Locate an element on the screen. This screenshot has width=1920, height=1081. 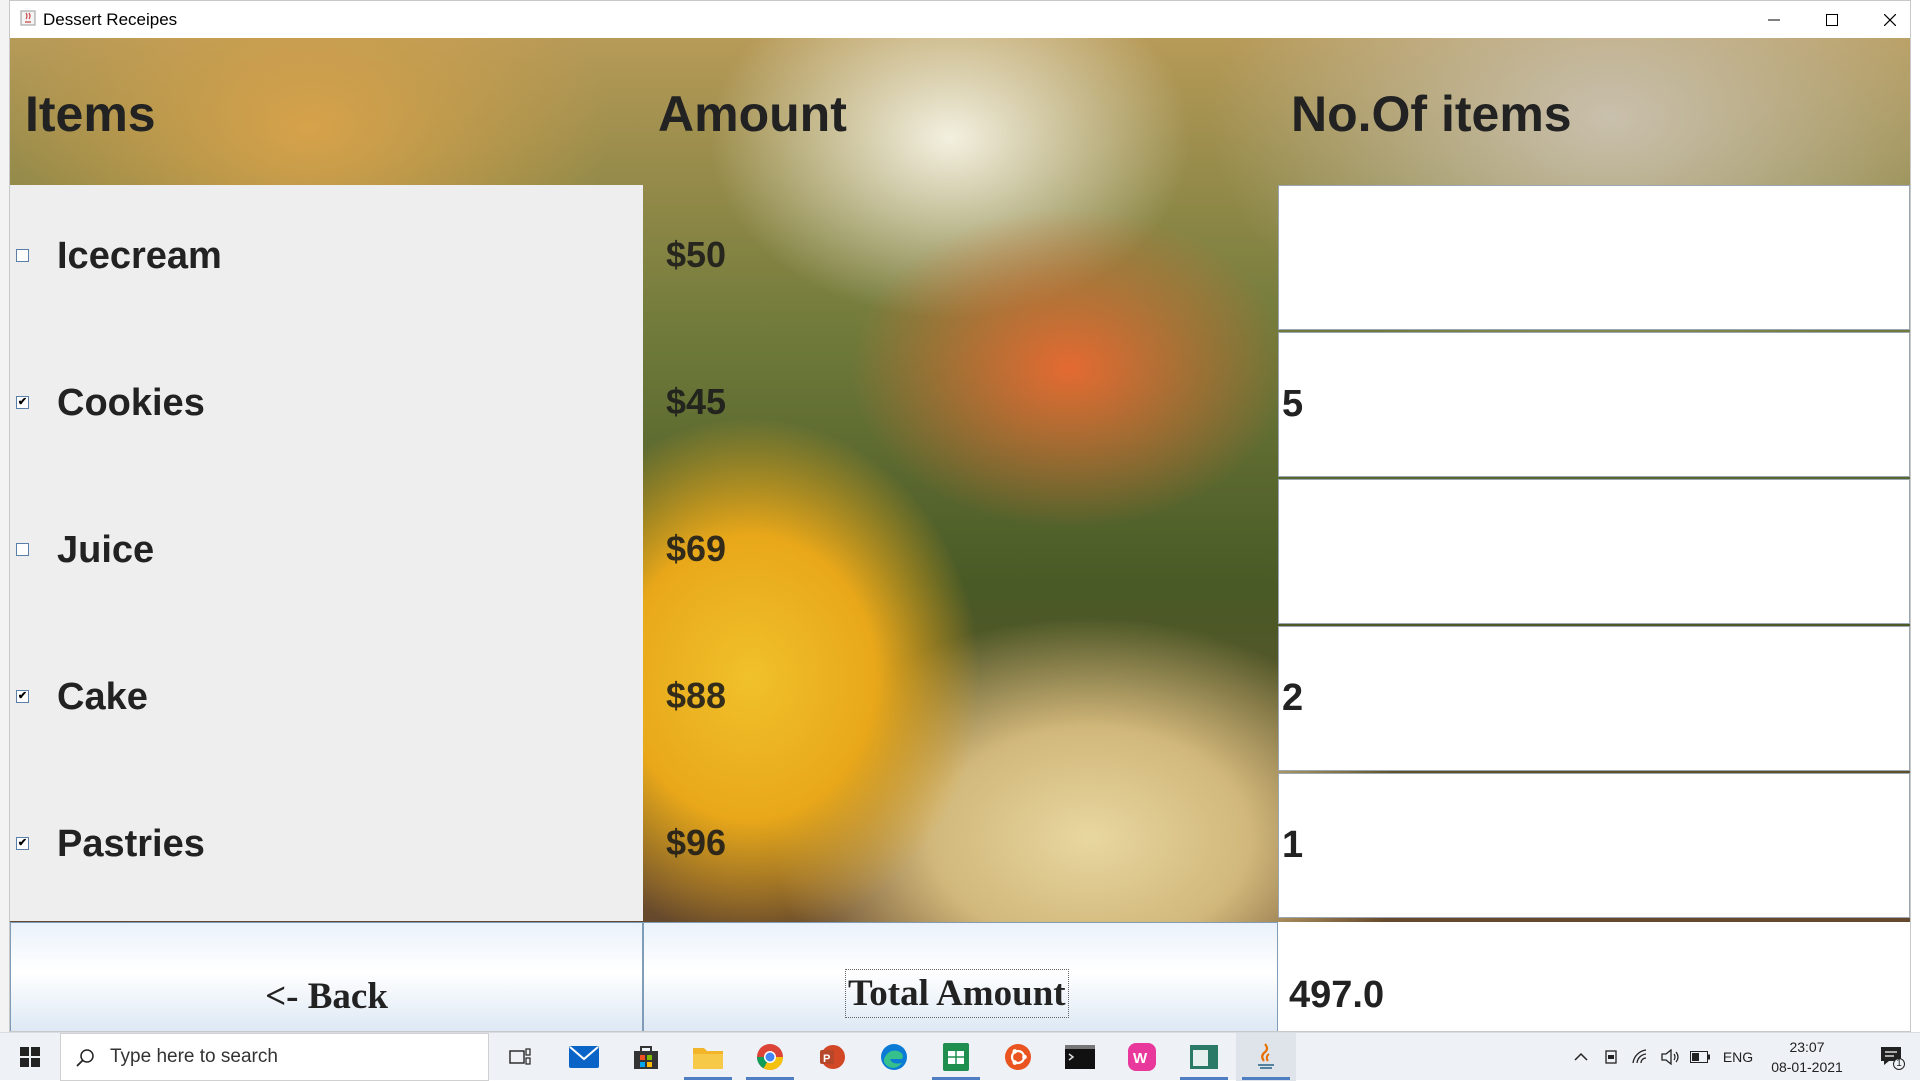
folder-icon is located at coordinates (708, 1058).